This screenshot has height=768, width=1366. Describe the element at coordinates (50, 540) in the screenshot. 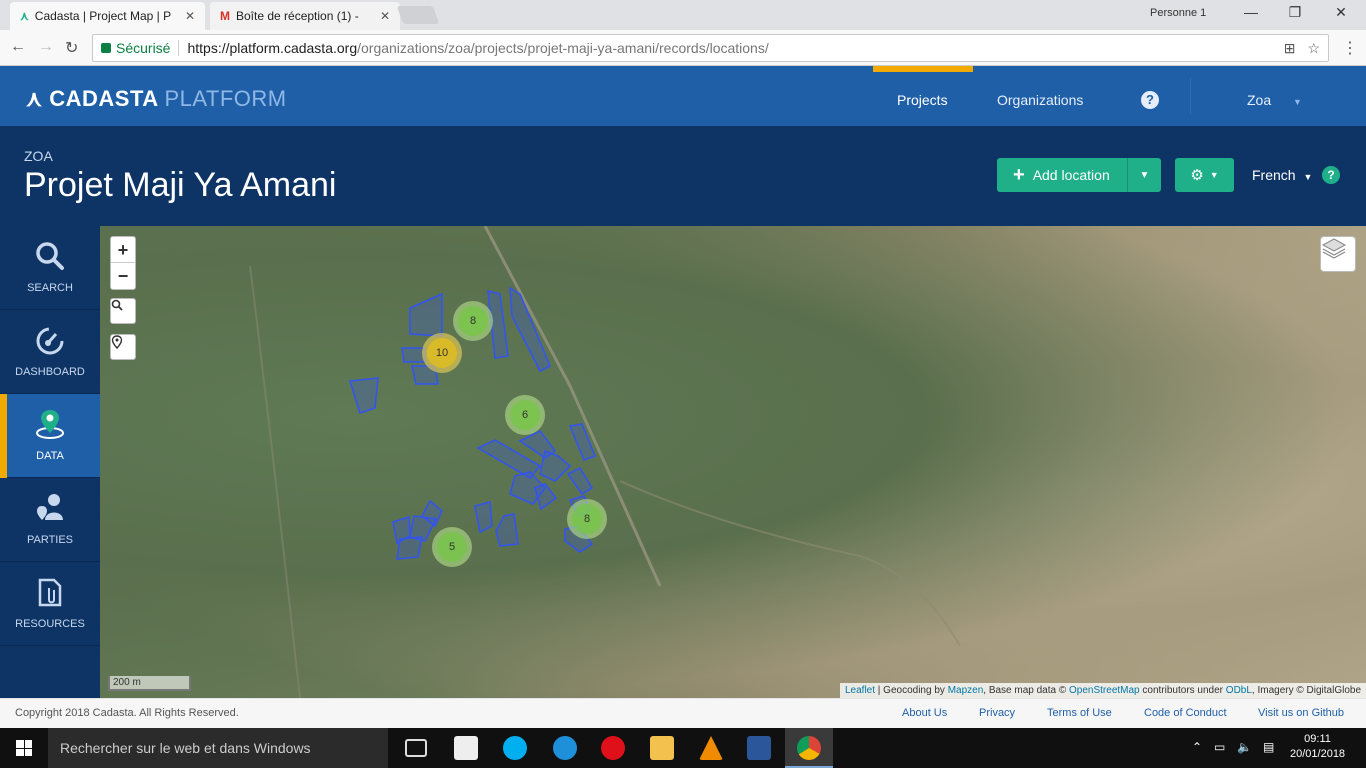

I see `sidebar-item-label: PARTIES` at that location.